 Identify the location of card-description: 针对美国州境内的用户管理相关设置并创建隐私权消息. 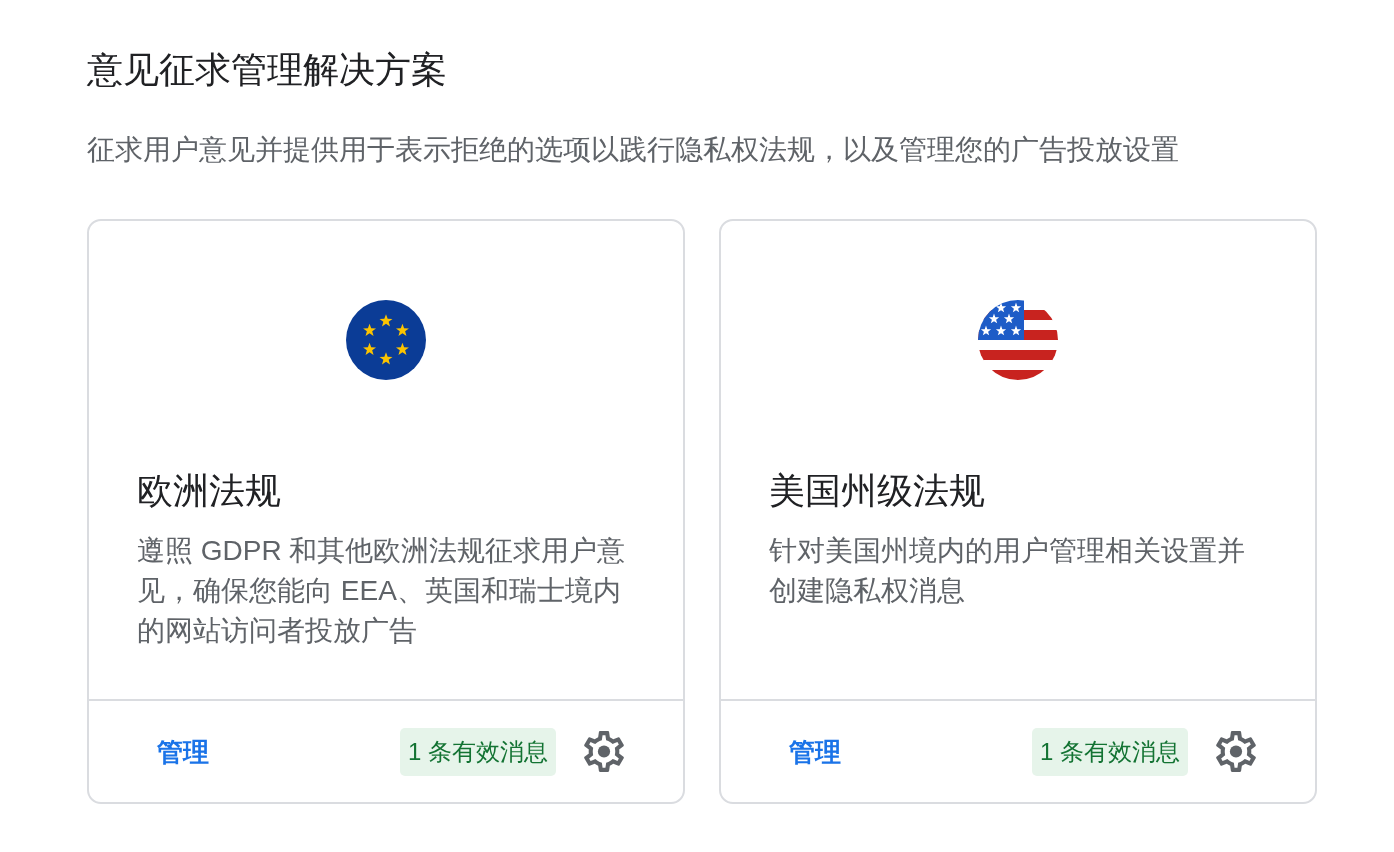
(1007, 571).